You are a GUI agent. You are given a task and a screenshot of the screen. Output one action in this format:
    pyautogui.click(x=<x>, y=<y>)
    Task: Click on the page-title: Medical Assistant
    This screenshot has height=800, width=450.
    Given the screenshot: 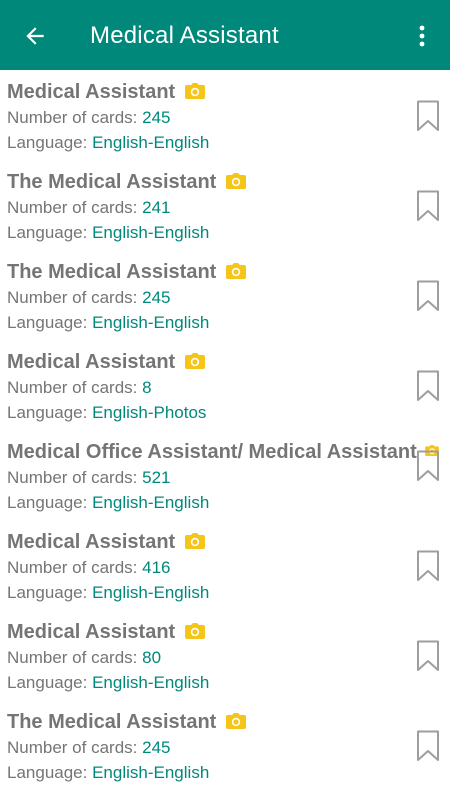 What is the action you would take?
    pyautogui.click(x=184, y=35)
    